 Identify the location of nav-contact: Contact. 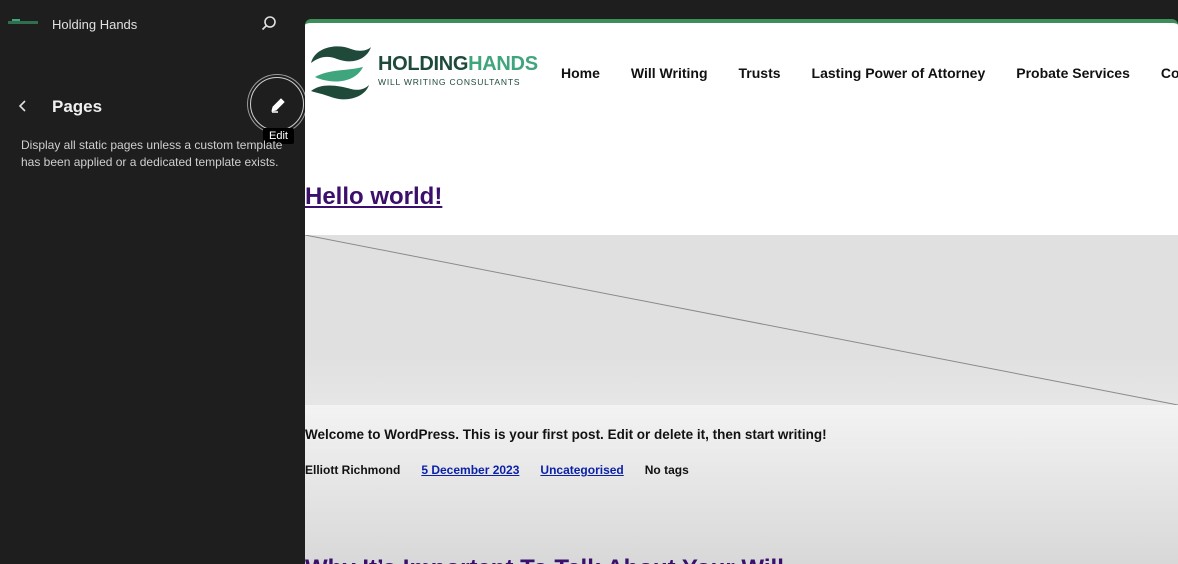
(1169, 73).